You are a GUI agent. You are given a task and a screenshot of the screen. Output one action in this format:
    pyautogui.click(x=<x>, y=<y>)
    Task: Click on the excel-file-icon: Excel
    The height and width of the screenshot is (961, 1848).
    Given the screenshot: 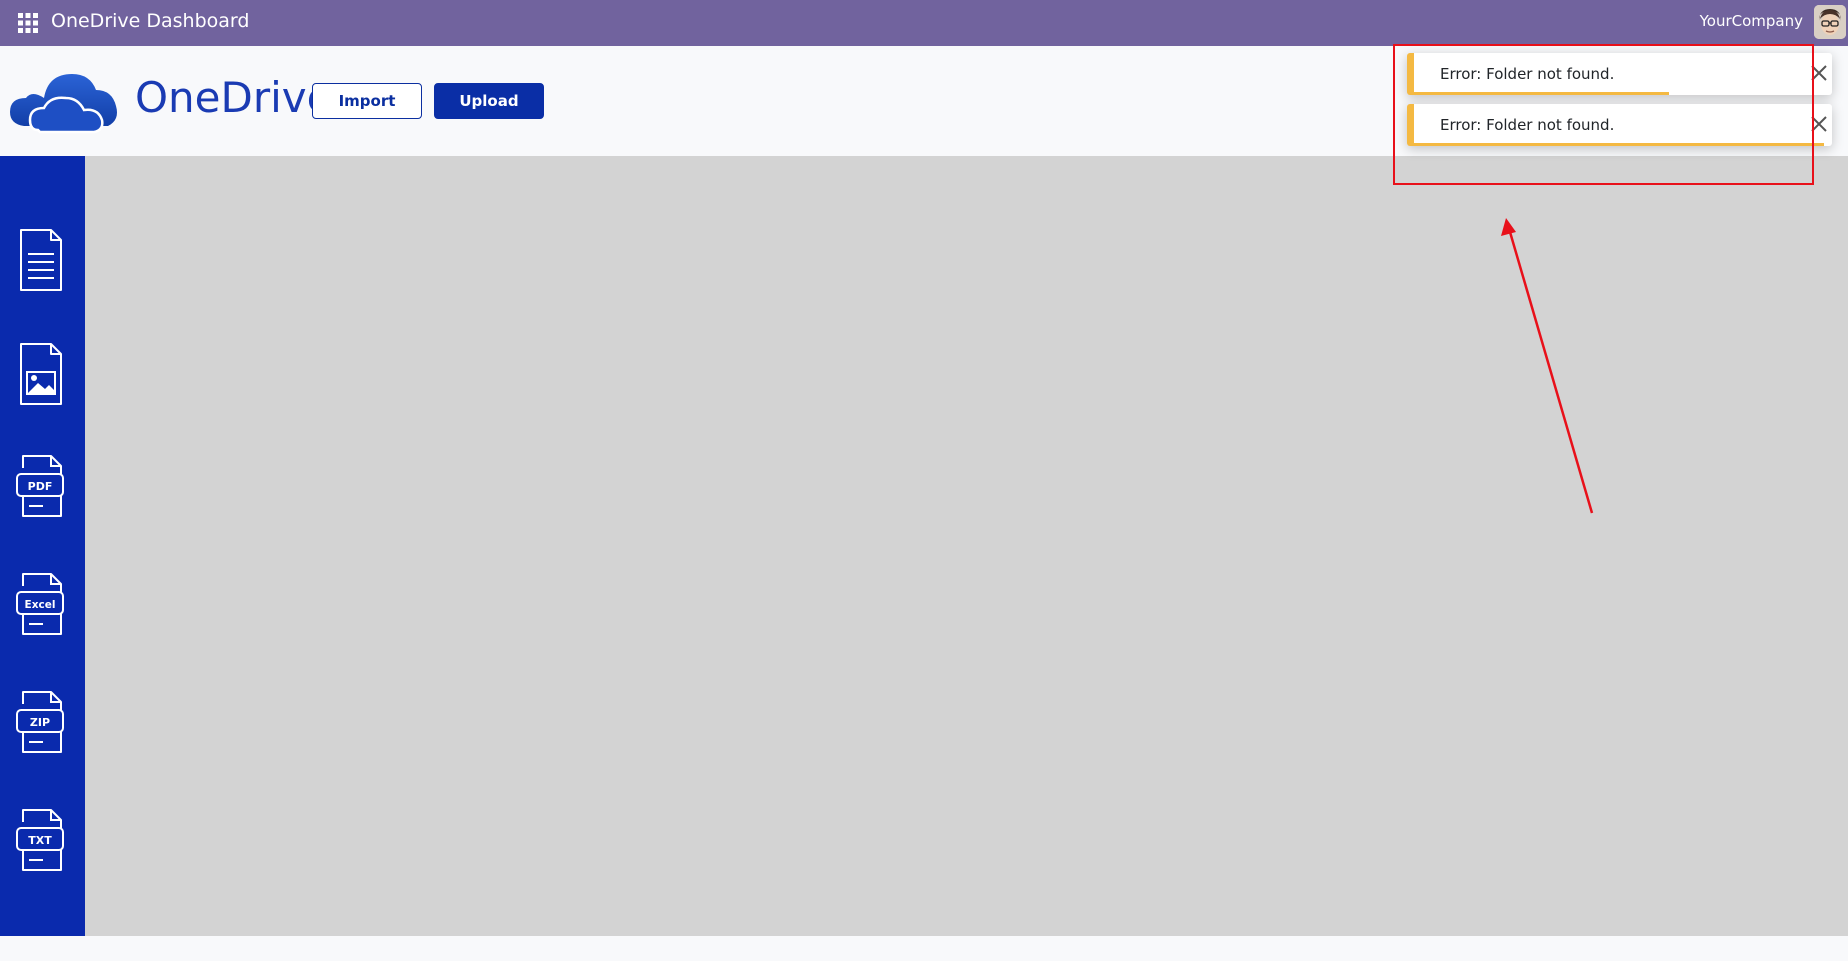 What is the action you would take?
    pyautogui.click(x=40, y=604)
    